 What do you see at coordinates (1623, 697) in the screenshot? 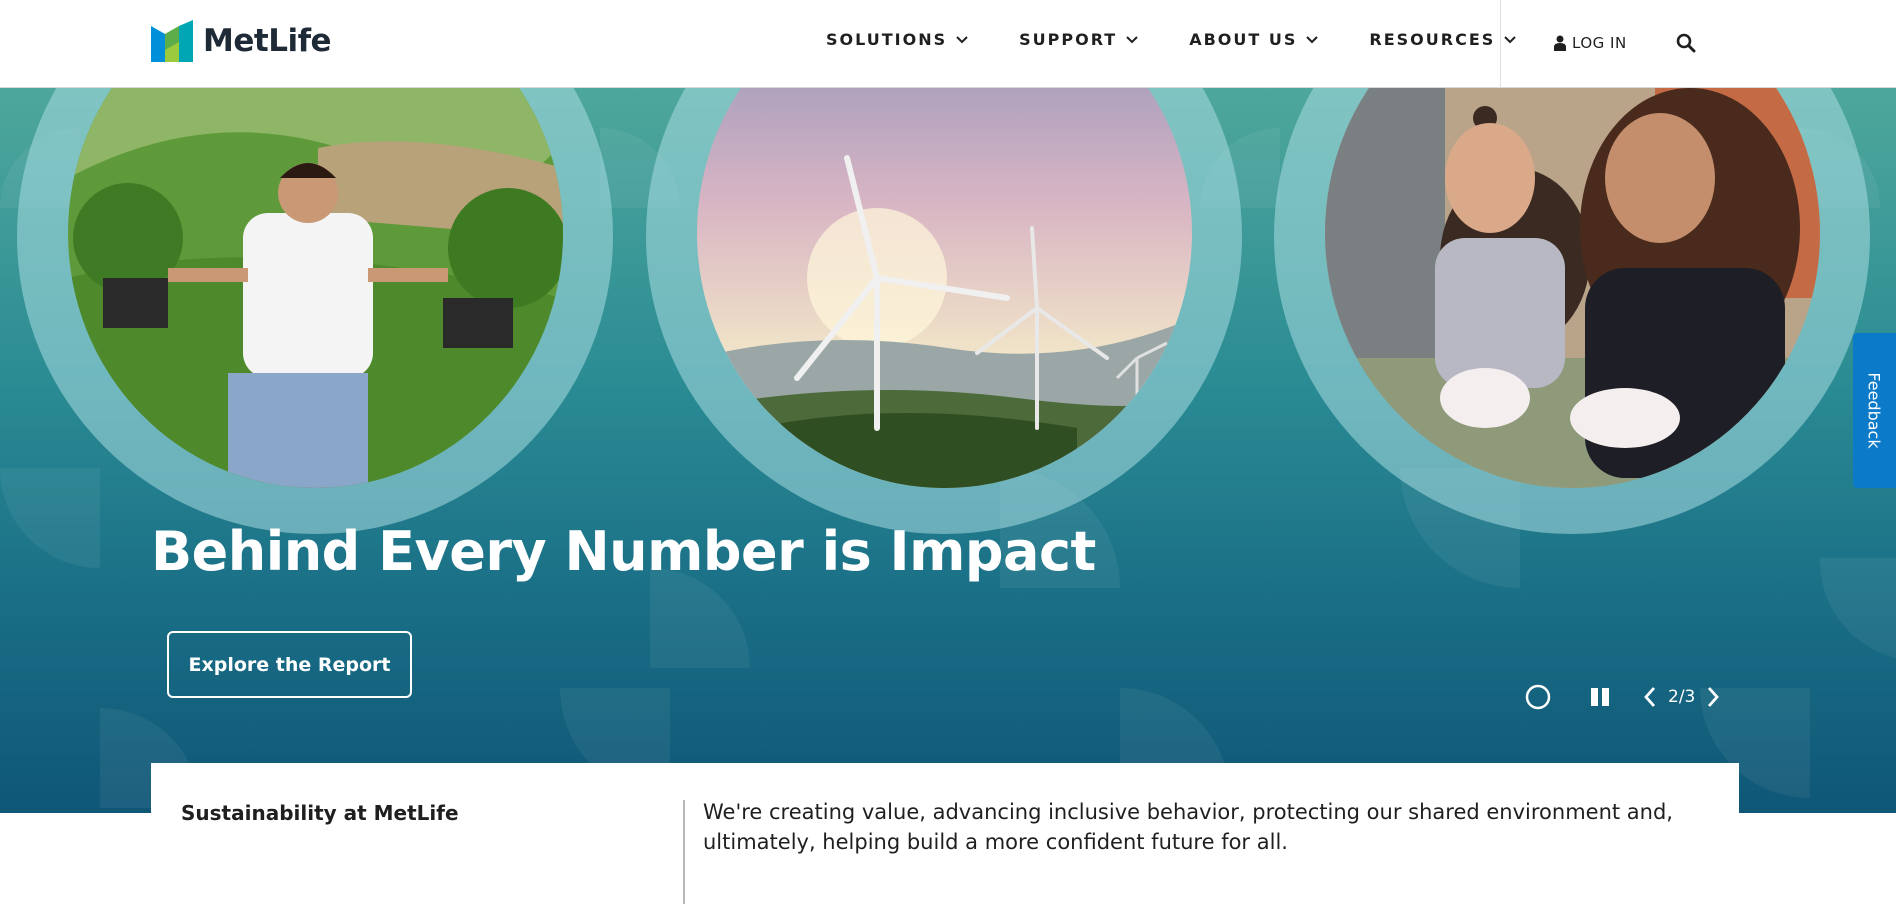
I see `carousel-controls: 2/3` at bounding box center [1623, 697].